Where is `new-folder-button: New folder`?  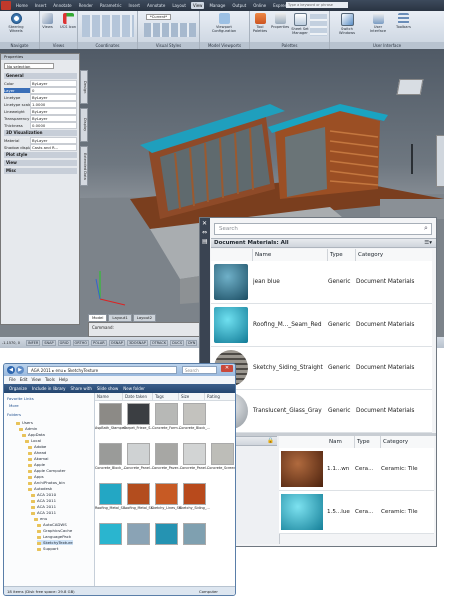
new-folder-button: New folder is located at coordinates (134, 388).